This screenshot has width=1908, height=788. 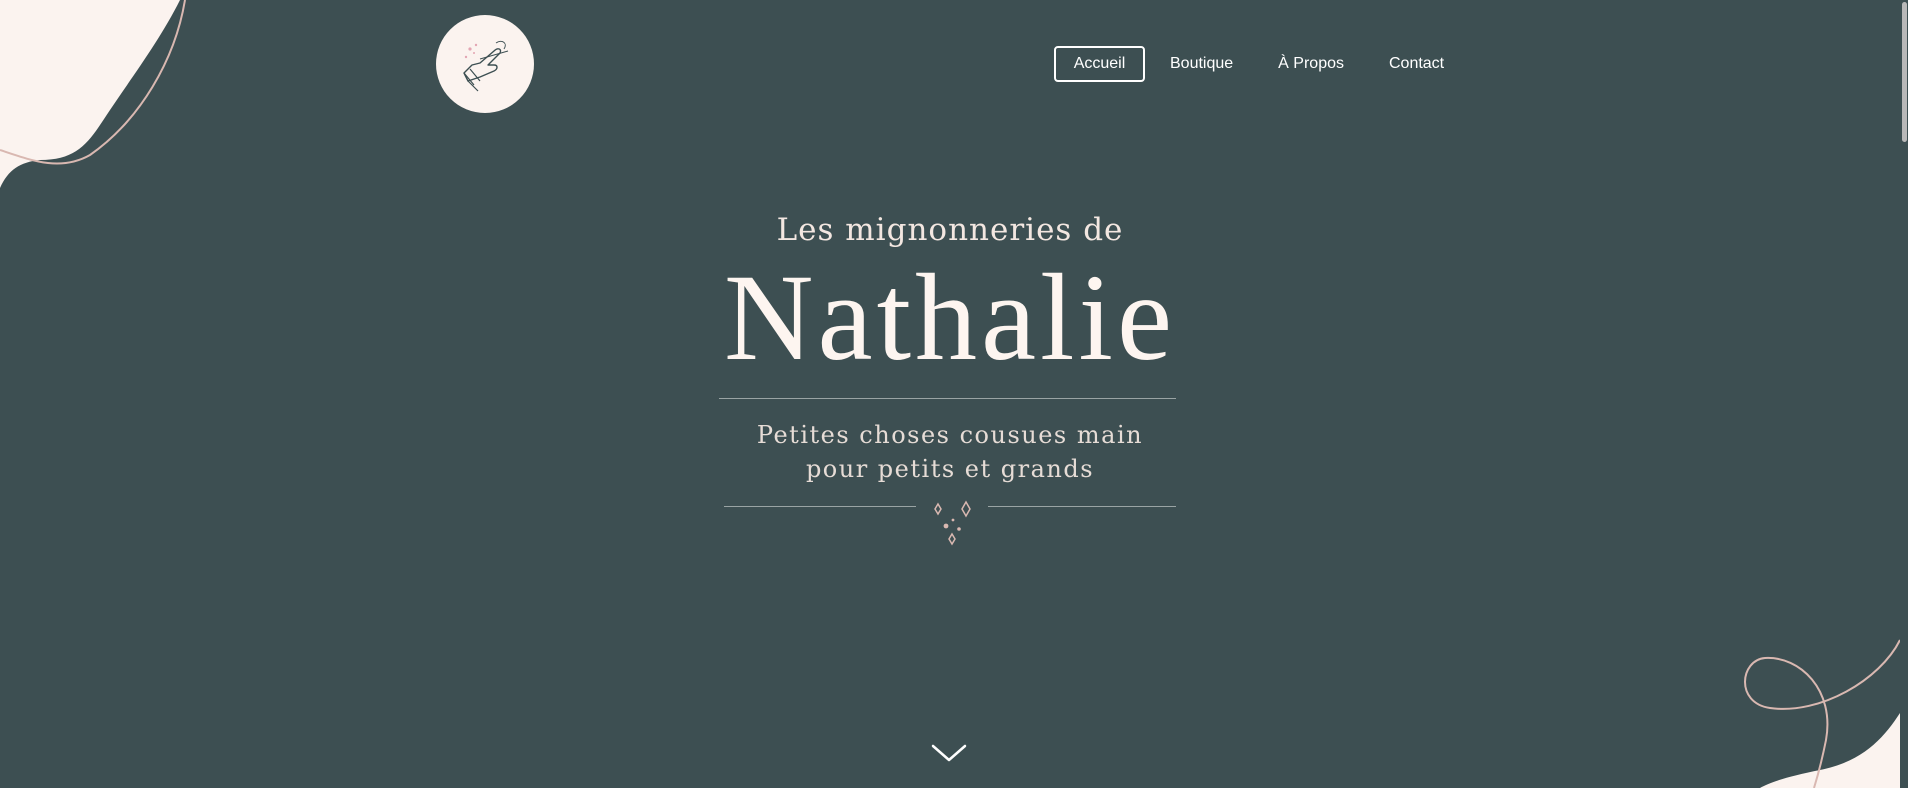 I want to click on scrollbar, so click(x=1904, y=394).